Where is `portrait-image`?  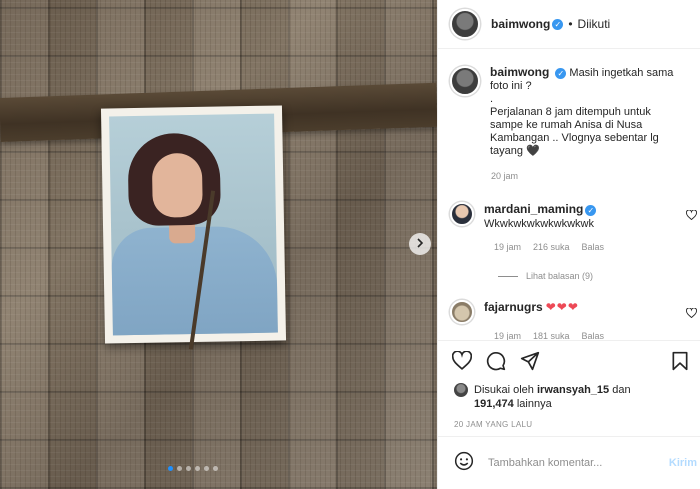 portrait-image is located at coordinates (193, 224).